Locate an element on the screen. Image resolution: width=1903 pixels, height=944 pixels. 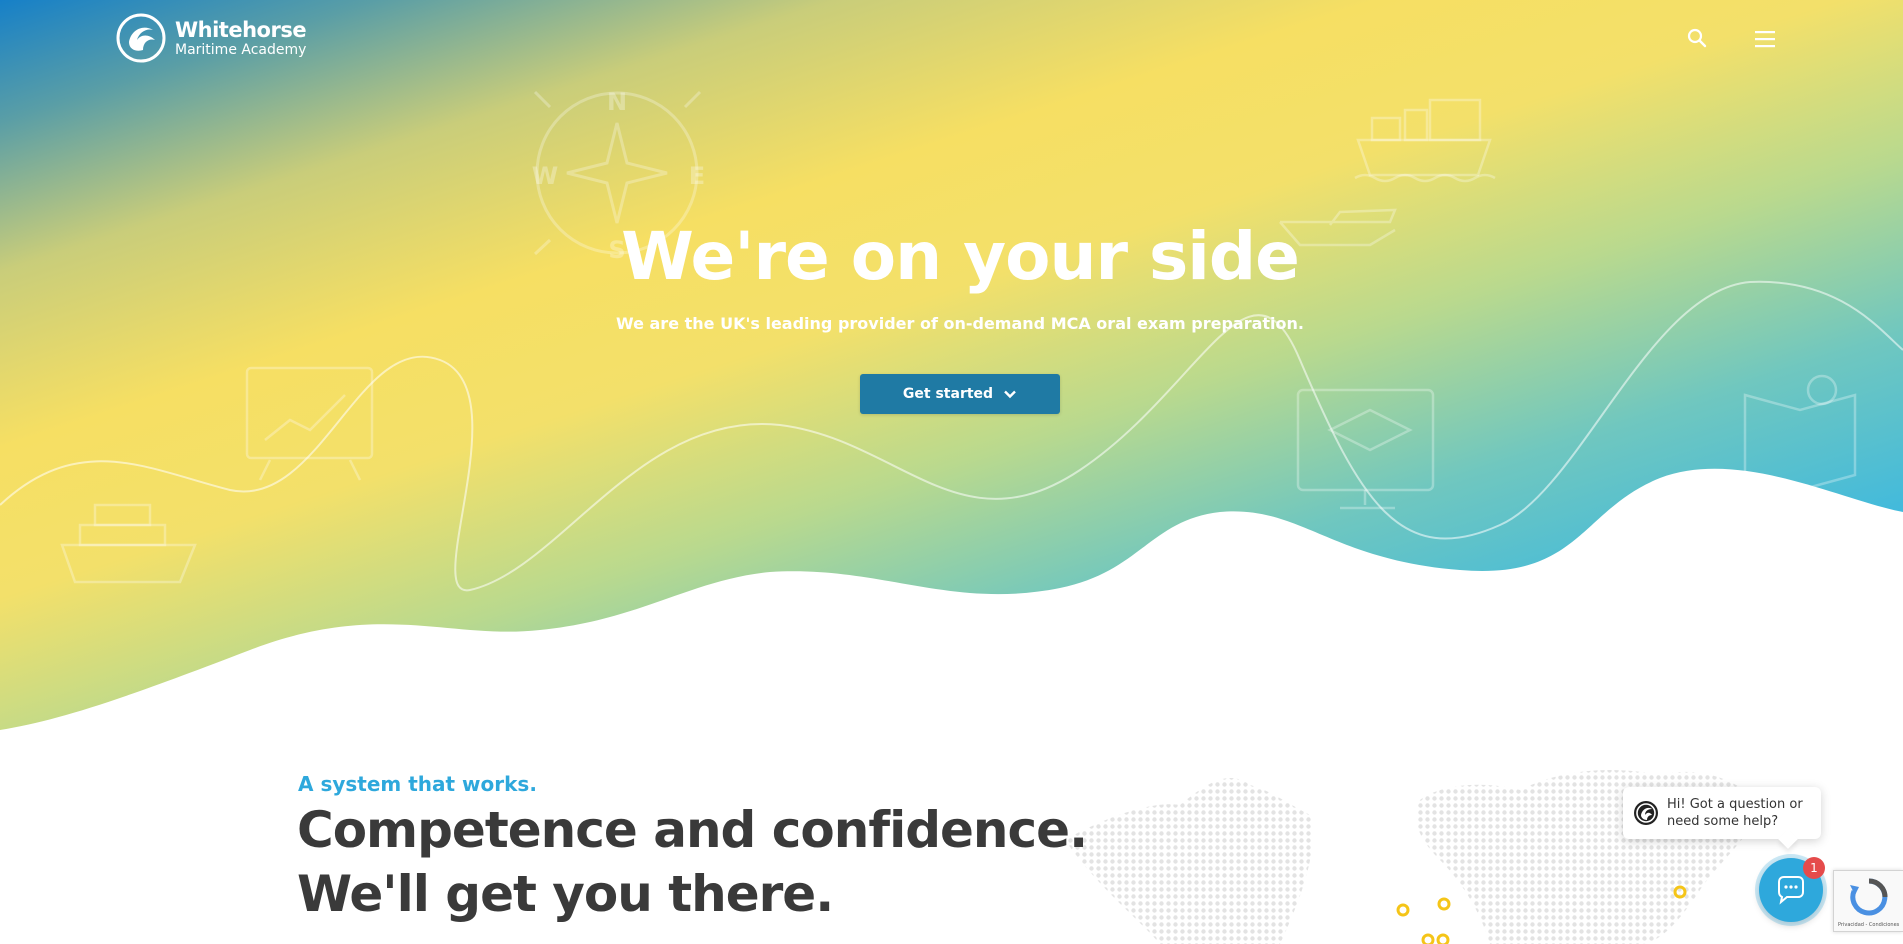
intro-headline-line2: We'll get you there. is located at coordinates (565, 894).